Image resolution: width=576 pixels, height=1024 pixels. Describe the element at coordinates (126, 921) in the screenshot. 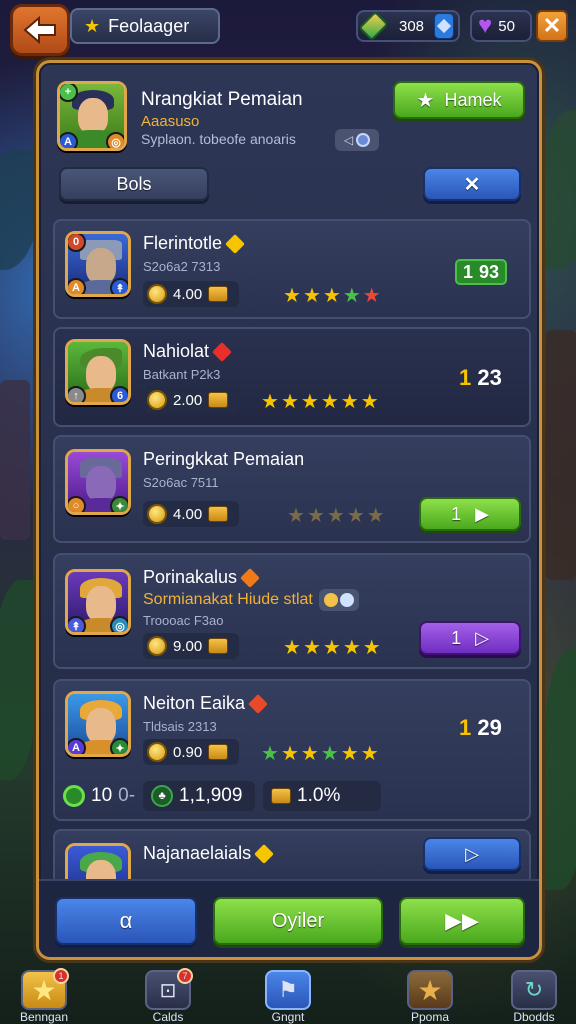

I see `back-action-button: α` at that location.